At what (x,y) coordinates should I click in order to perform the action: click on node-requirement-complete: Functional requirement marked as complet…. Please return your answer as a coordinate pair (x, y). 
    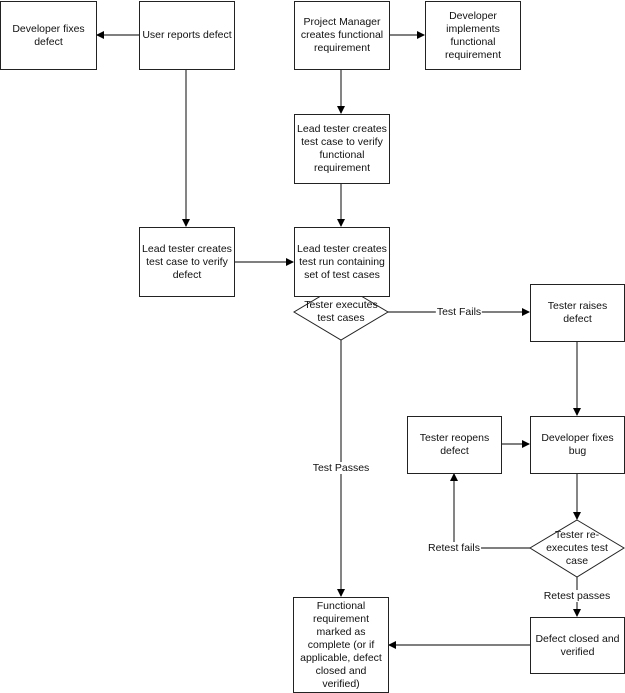
    Looking at the image, I should click on (341, 645).